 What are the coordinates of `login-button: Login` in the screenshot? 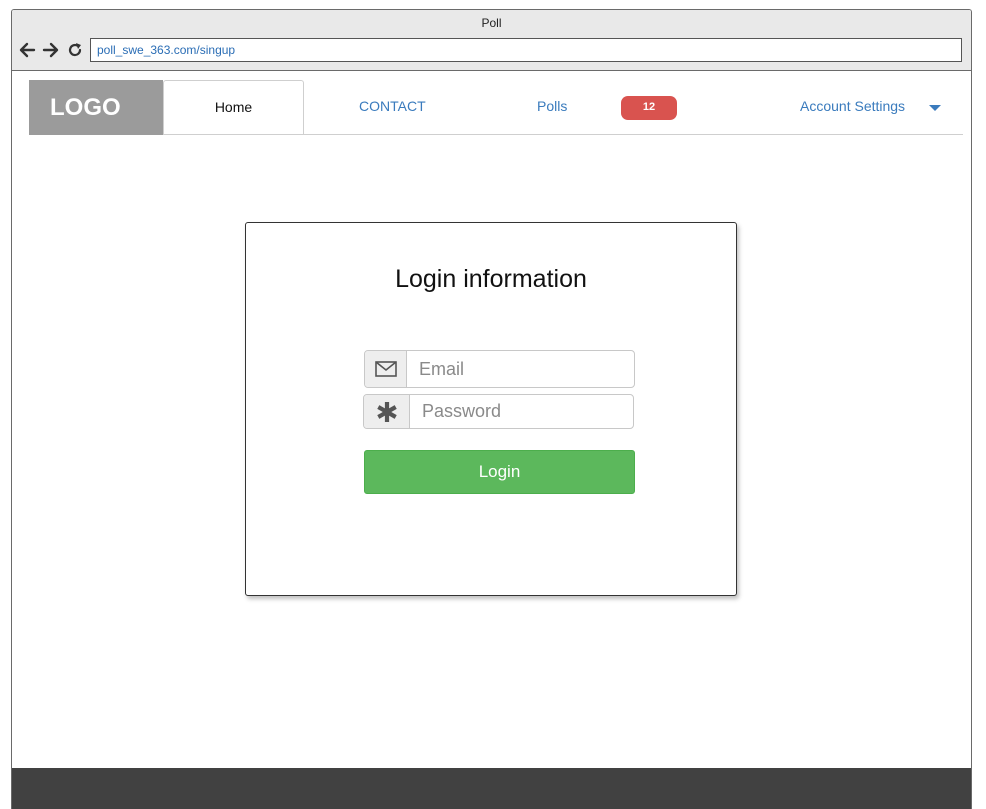 It's located at (499, 472).